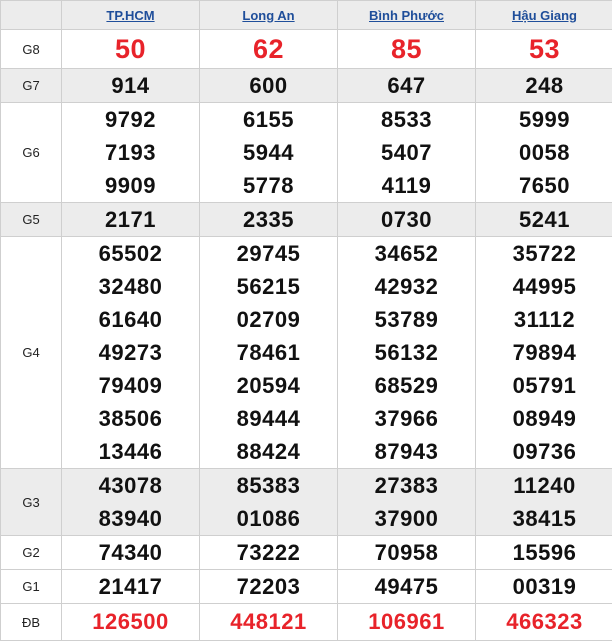 This screenshot has width=612, height=642. What do you see at coordinates (544, 219) in the screenshot?
I see `result-number: 5241` at bounding box center [544, 219].